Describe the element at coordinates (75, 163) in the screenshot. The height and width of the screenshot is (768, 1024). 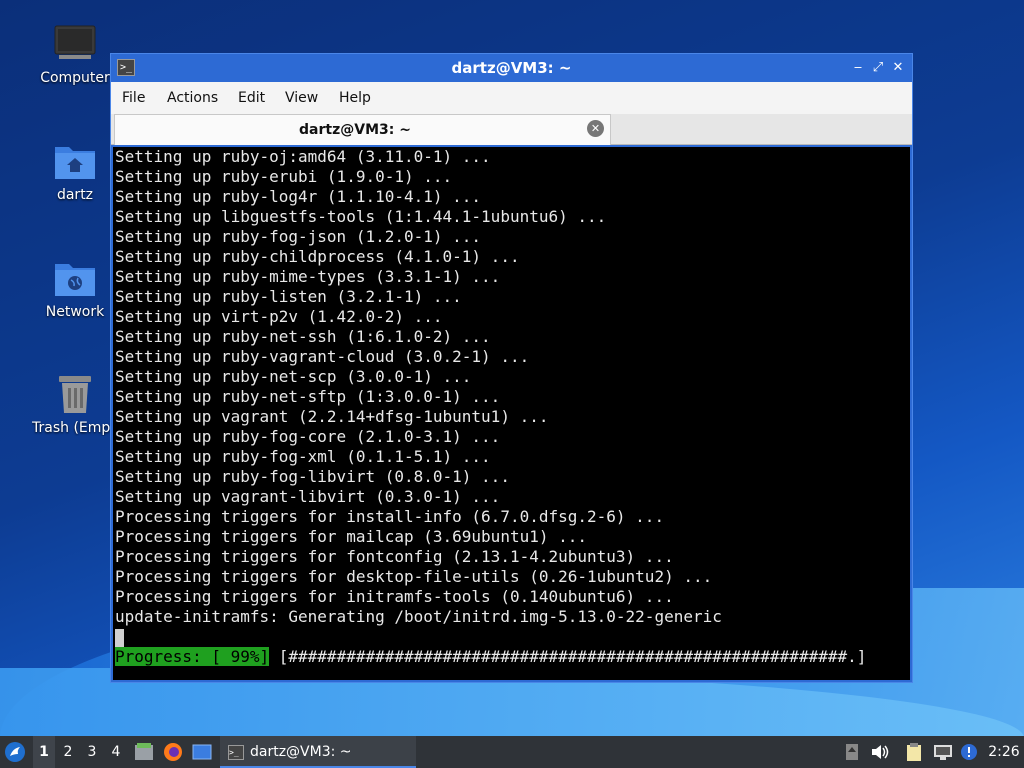
I see `home-folder-icon` at that location.